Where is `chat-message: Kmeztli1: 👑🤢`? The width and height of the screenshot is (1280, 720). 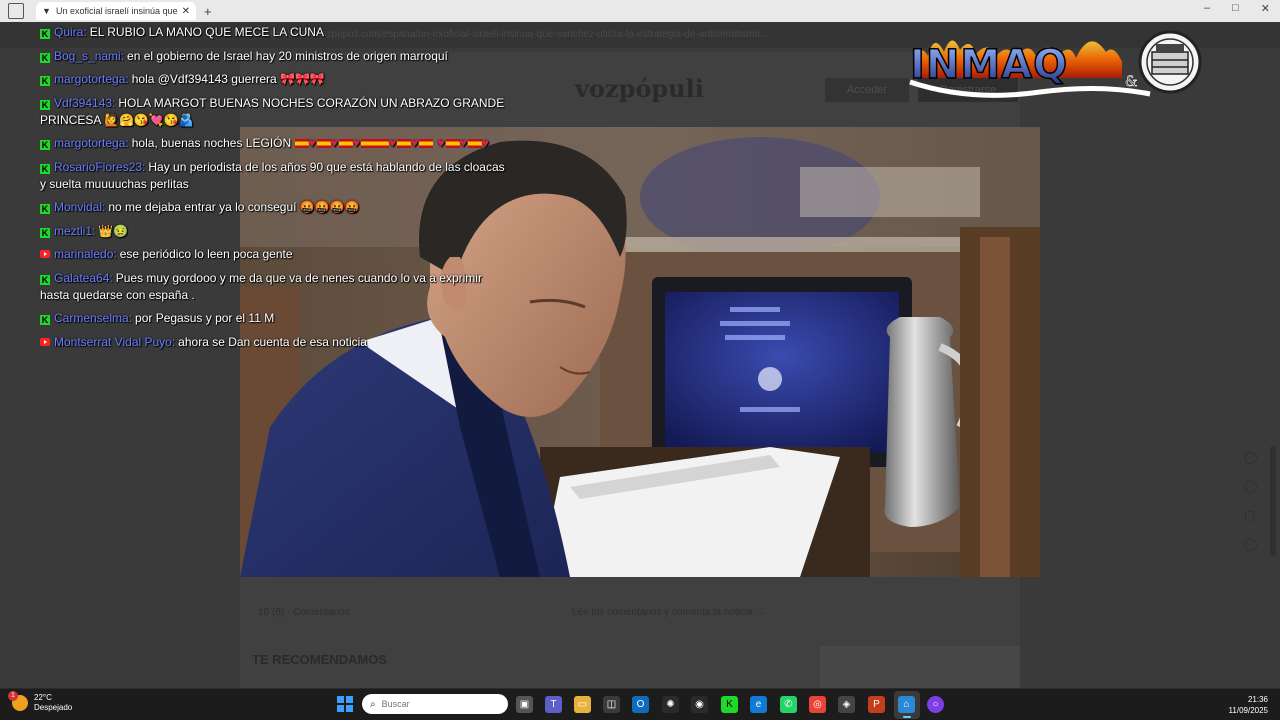 chat-message: Kmeztli1: 👑🤢 is located at coordinates (275, 231).